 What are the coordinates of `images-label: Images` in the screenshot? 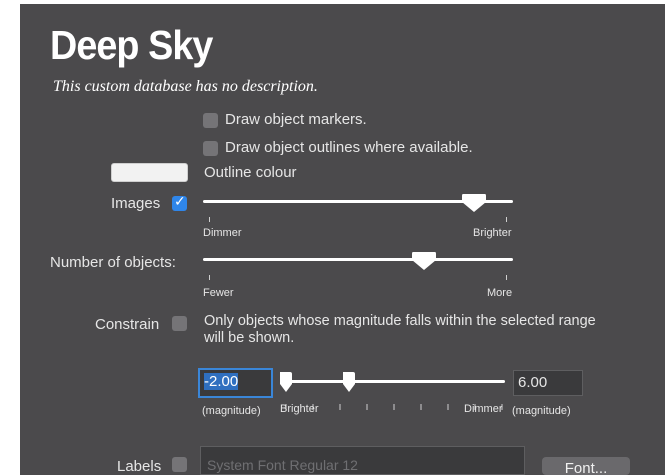 It's located at (136, 203).